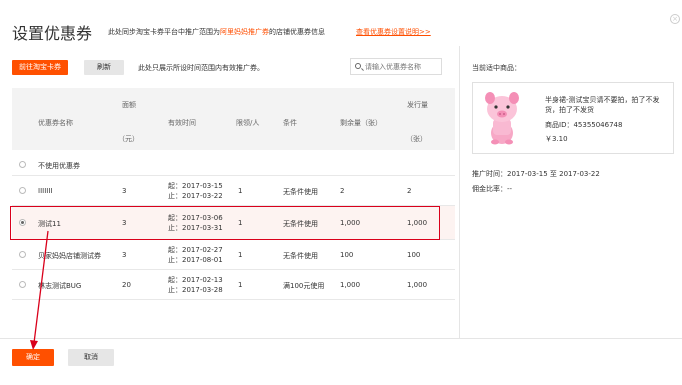 This screenshot has width=682, height=385. Describe the element at coordinates (248, 123) in the screenshot. I see `col-limit: 限领/人` at that location.